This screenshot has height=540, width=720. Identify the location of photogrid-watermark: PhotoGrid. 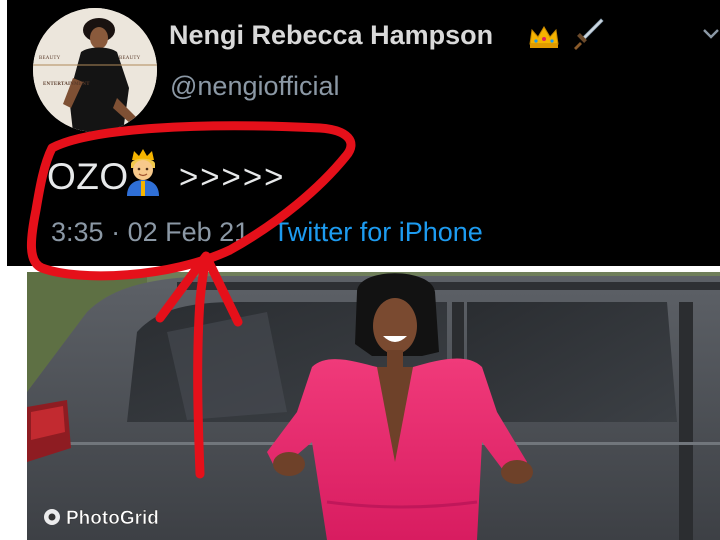
(117, 517).